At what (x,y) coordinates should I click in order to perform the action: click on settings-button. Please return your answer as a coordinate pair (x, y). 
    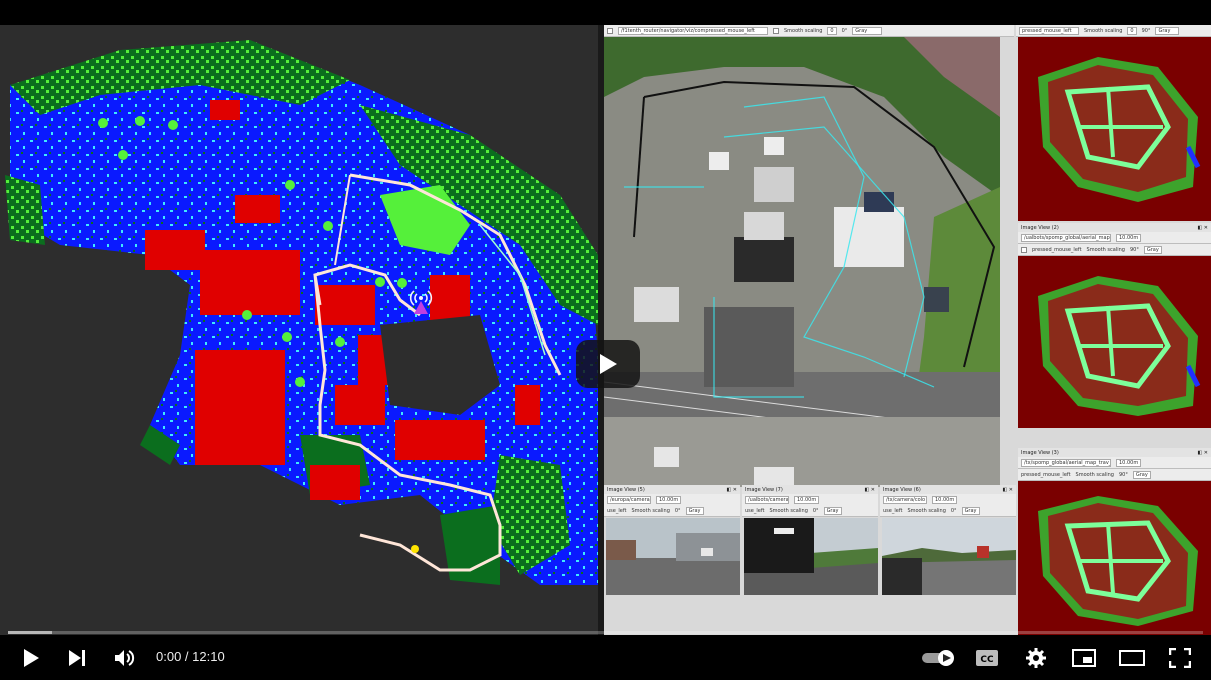
    Looking at the image, I should click on (1036, 658).